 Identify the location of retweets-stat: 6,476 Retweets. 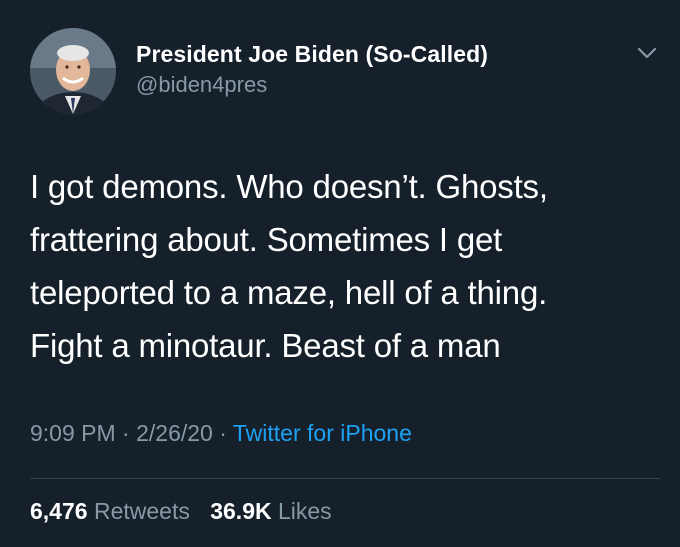
(113, 511).